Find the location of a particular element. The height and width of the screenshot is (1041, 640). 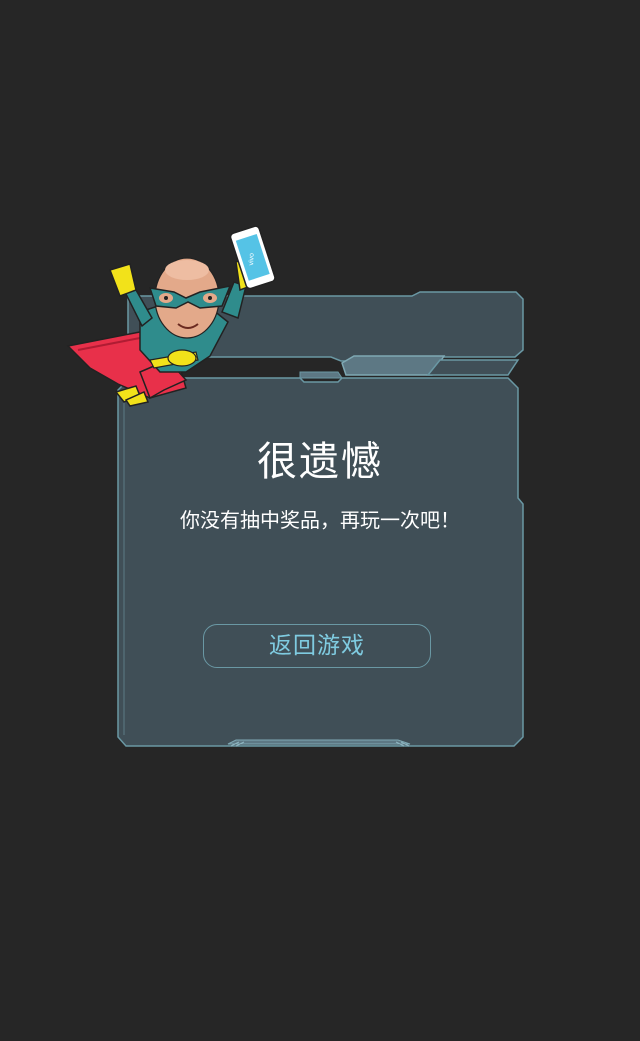

left-arm is located at coordinates (137, 308).